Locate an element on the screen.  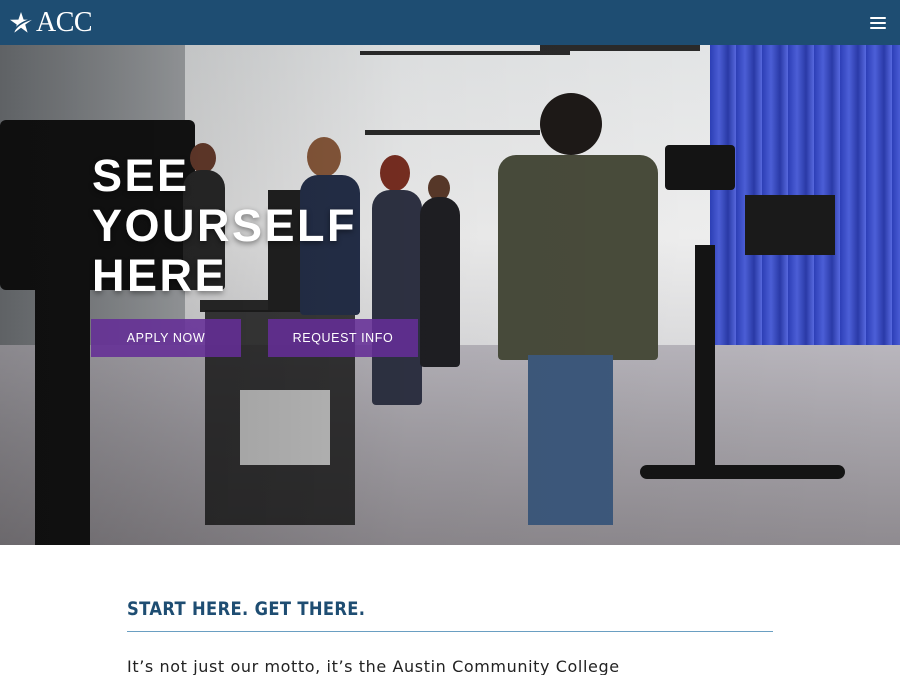
section-divider is located at coordinates (450, 631).